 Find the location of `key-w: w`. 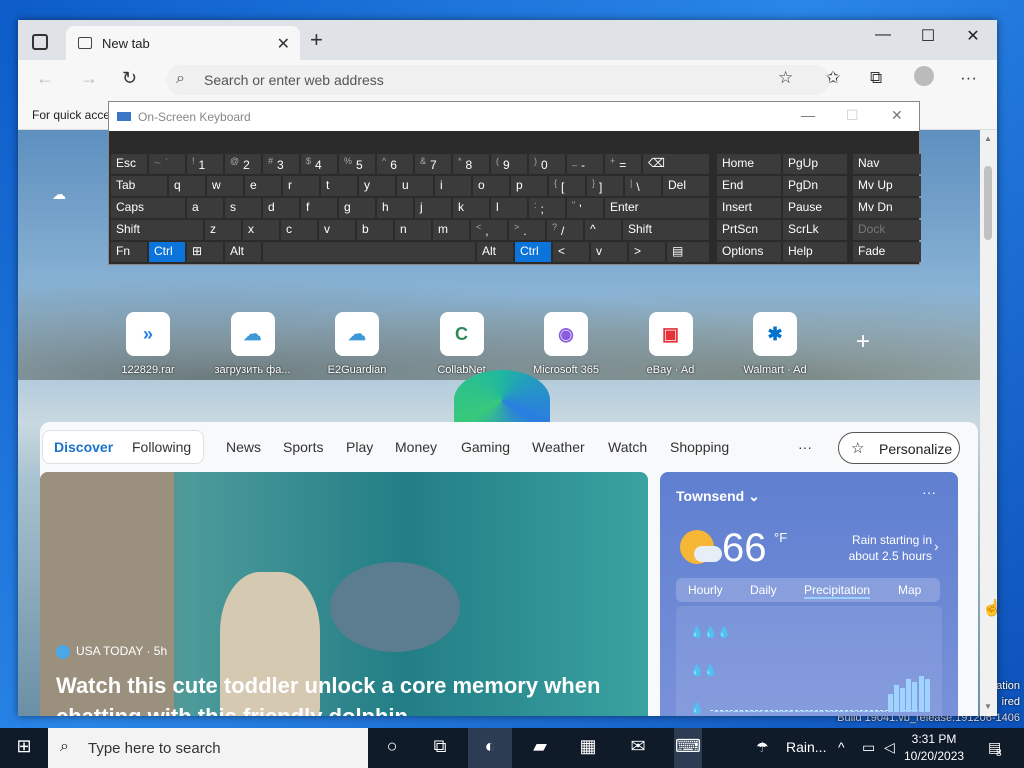

key-w: w is located at coordinates (225, 186).